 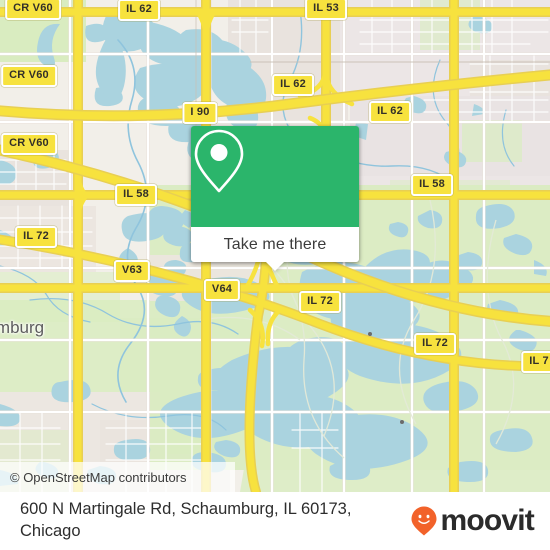 I want to click on map-attribution: © OpenStreetMap contributors, so click(x=117, y=477).